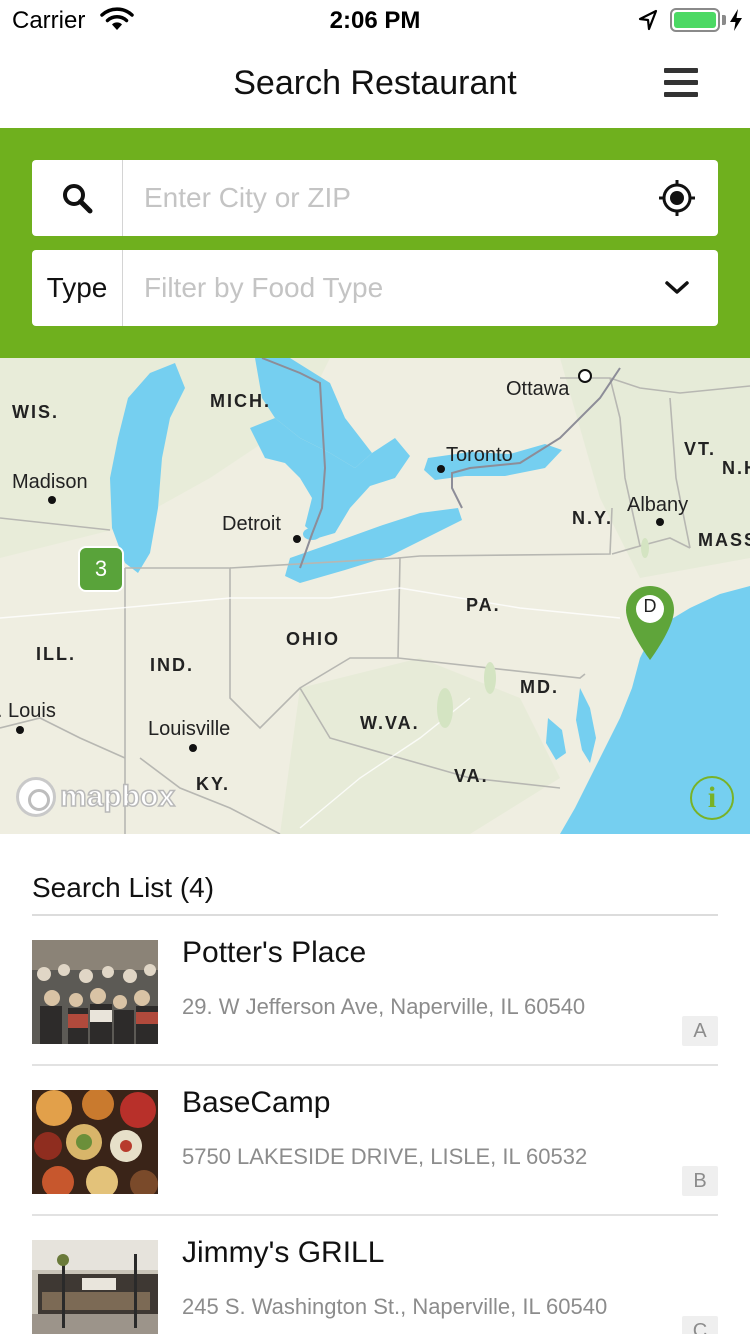 This screenshot has width=750, height=1334. Describe the element at coordinates (724, 540) in the screenshot. I see `map-label-mass: MASS` at that location.